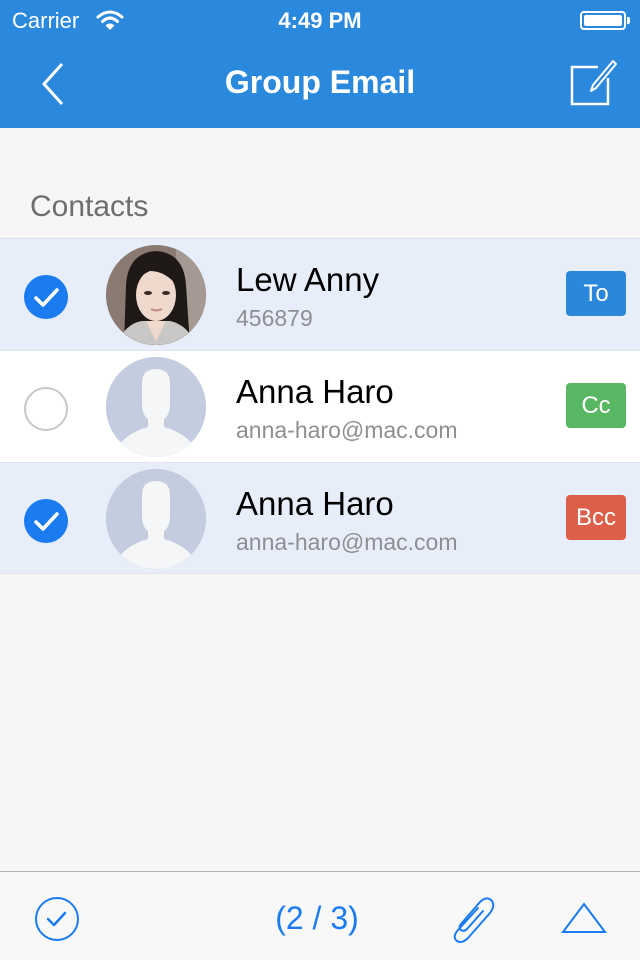 The height and width of the screenshot is (960, 640). I want to click on page-title: Group Email, so click(320, 82).